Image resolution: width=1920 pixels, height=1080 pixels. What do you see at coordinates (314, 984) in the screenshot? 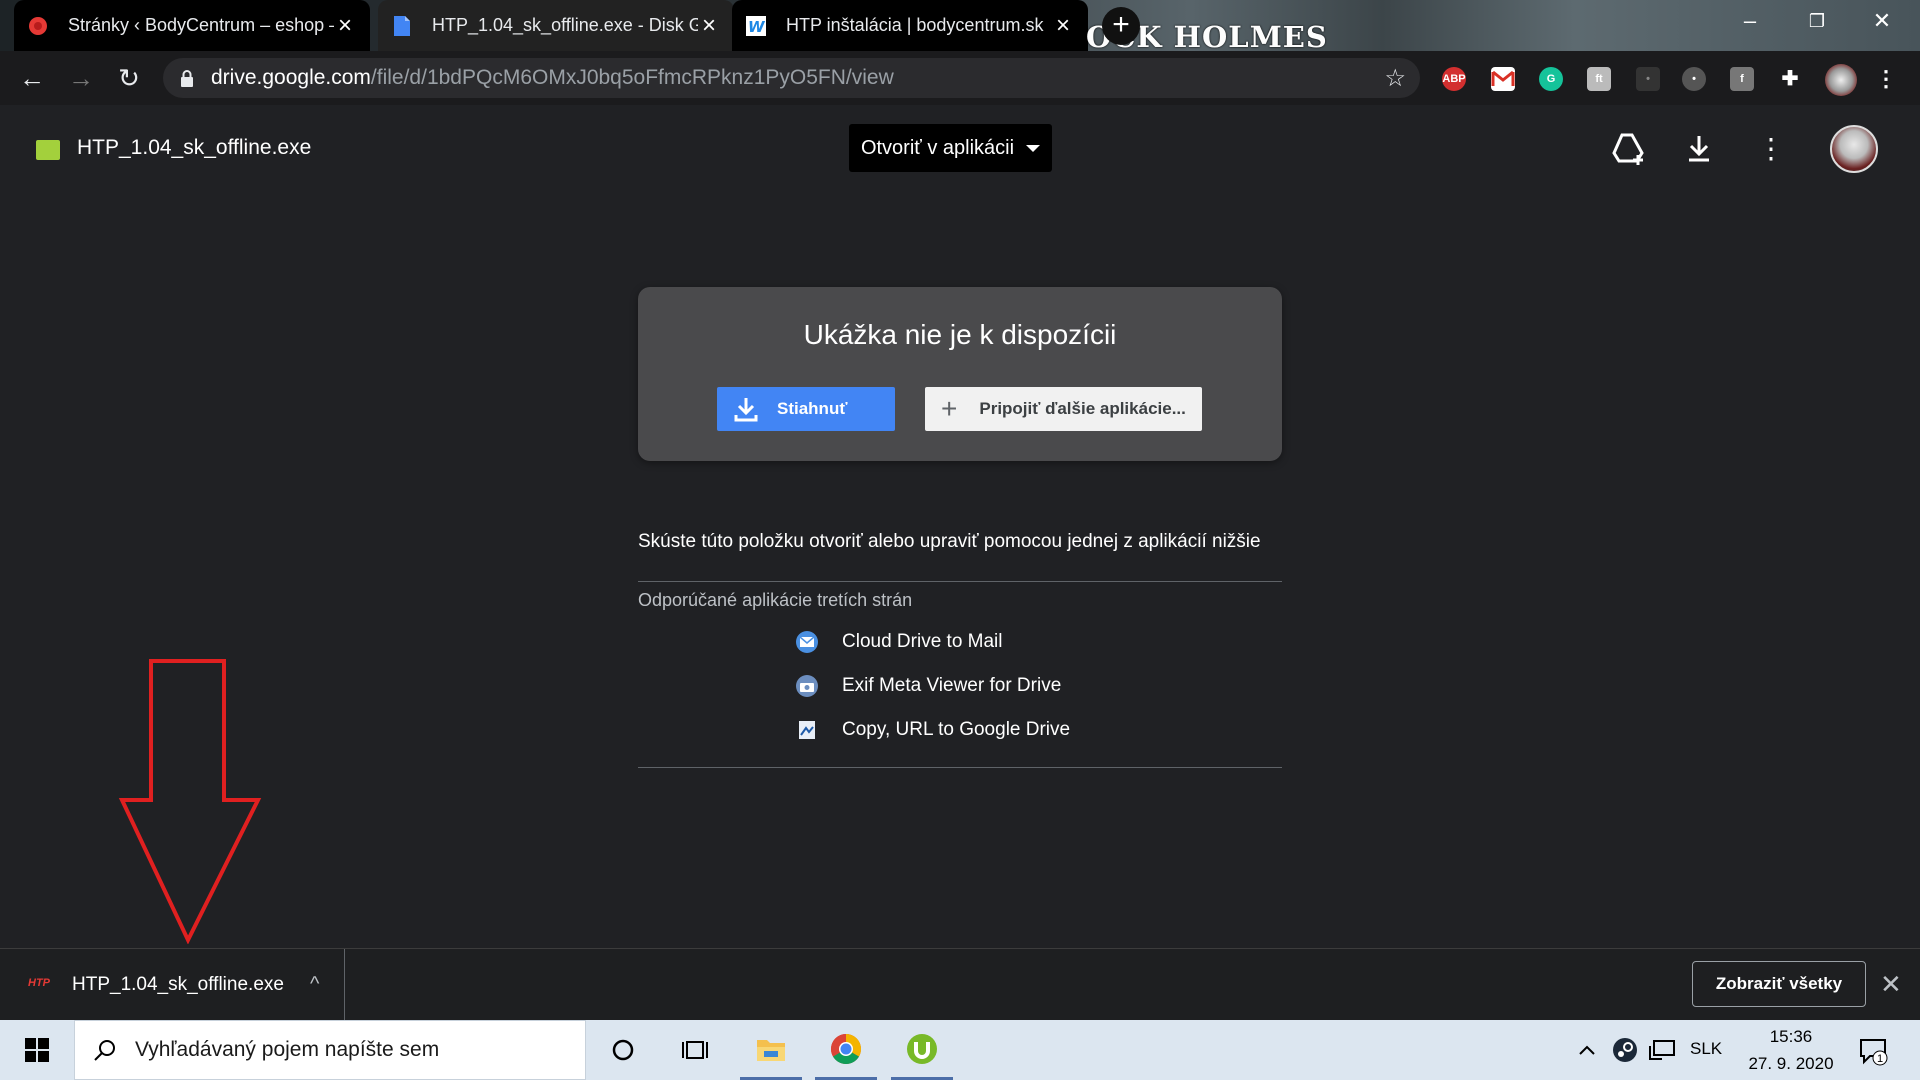
I see `chevron-up-icon: ^` at bounding box center [314, 984].